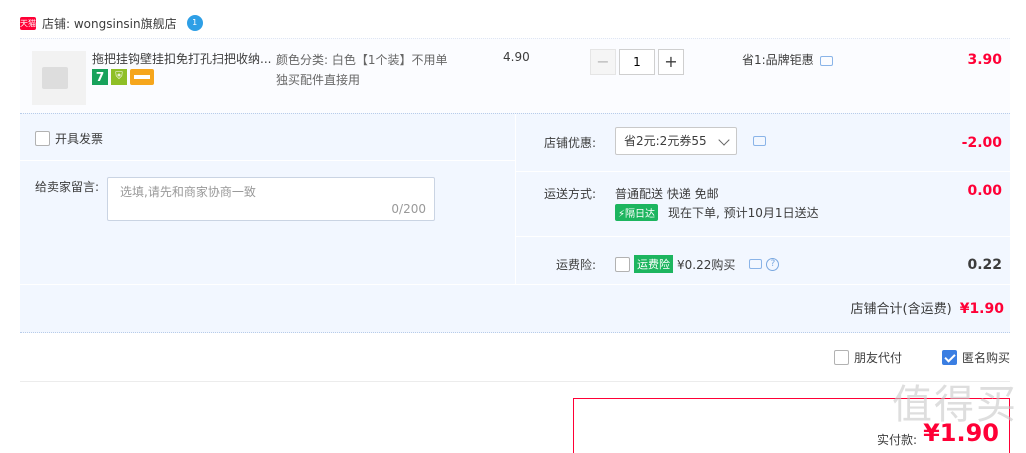 The width and height of the screenshot is (1026, 453). I want to click on product-thumbnail, so click(59, 78).